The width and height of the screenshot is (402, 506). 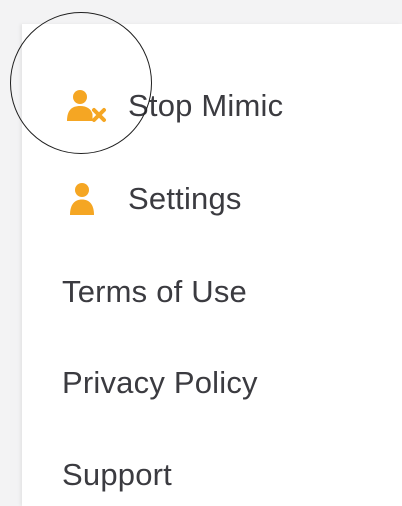 I want to click on privacy-policy-label: Privacy Policy, so click(x=160, y=382).